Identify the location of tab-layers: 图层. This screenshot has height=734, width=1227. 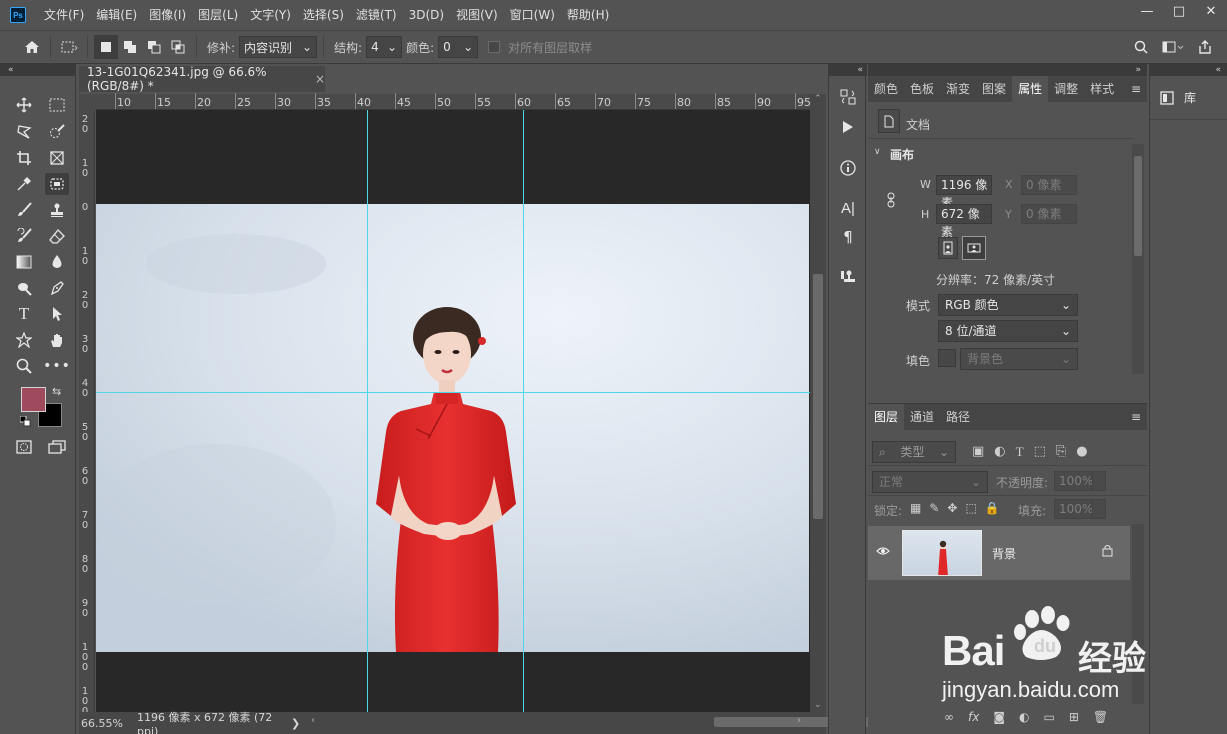
(886, 417).